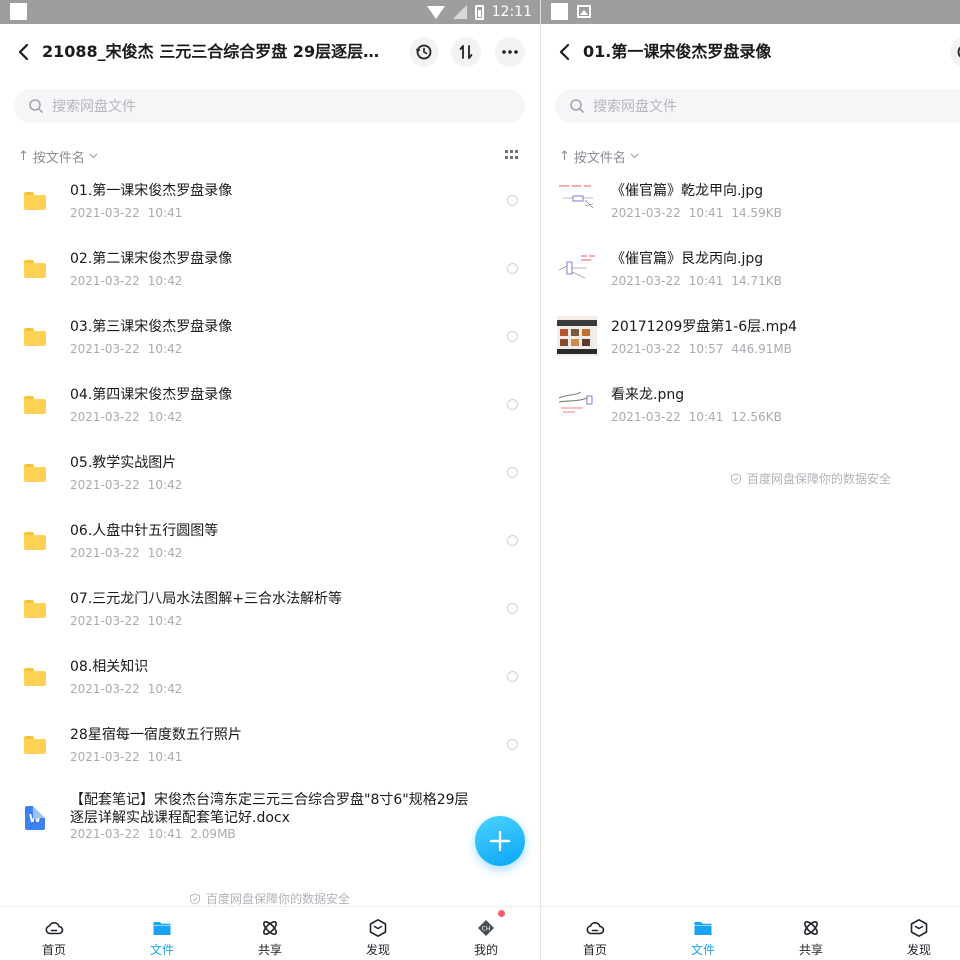 Image resolution: width=960 pixels, height=960 pixels. What do you see at coordinates (270, 336) in the screenshot?
I see `list-item: 03.第三课宋俊杰罗盘录像 2021-03-22 10:42` at bounding box center [270, 336].